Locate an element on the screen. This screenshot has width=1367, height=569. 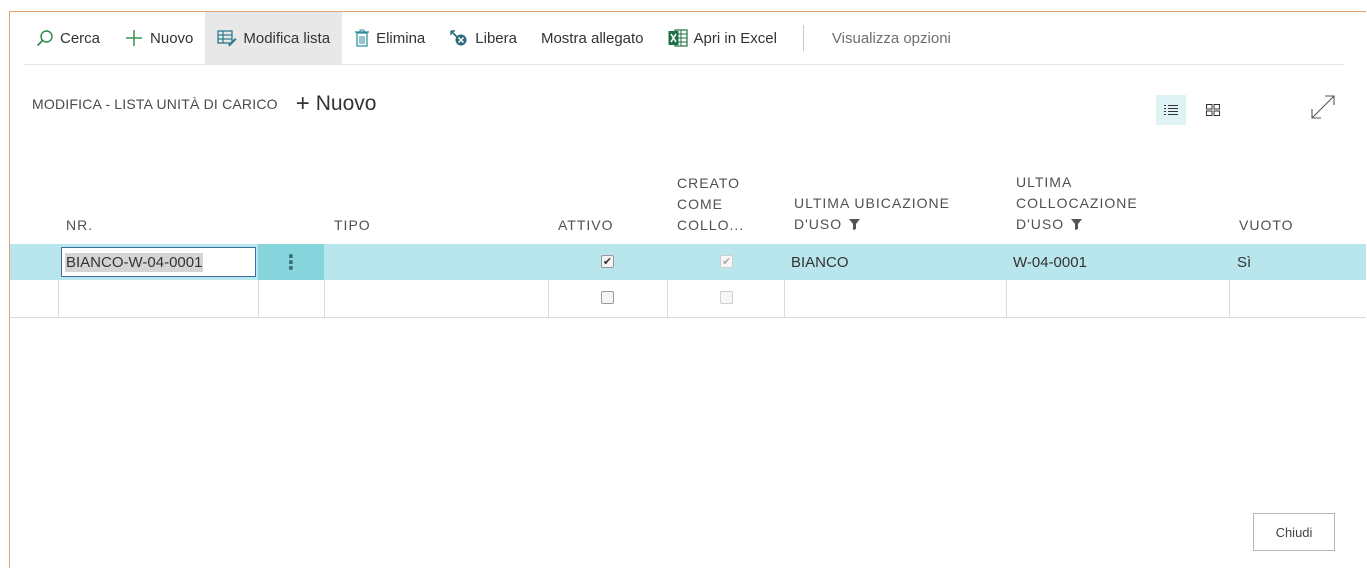
tile-view-icon is located at coordinates (1213, 110).